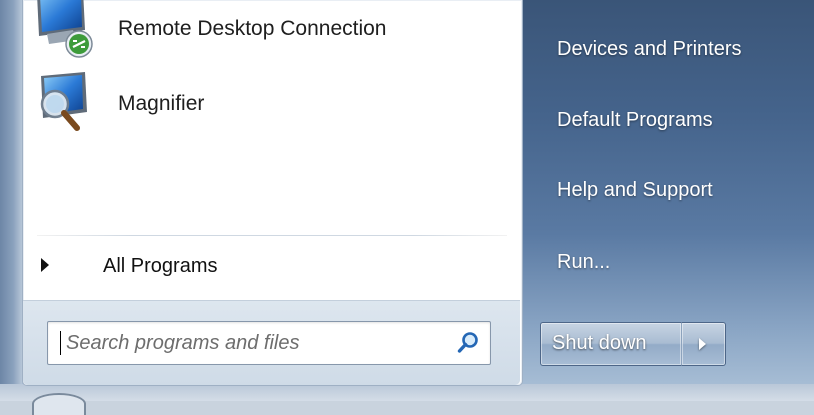 The width and height of the screenshot is (814, 415). I want to click on frame-left-edge, so click(11, 195).